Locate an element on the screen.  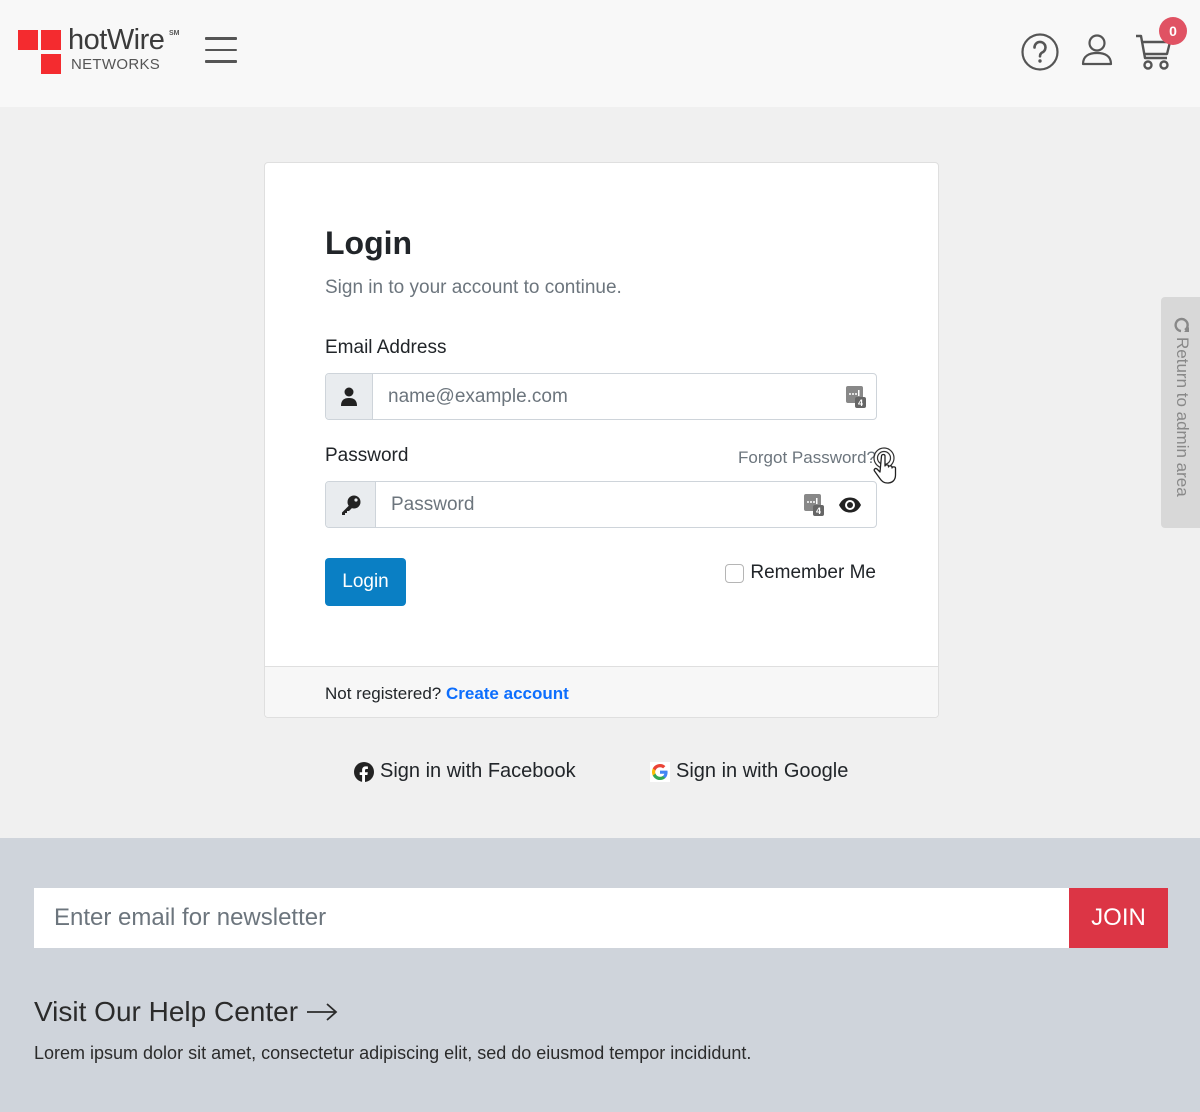
not-registered-text: Not registered? is located at coordinates (383, 693).